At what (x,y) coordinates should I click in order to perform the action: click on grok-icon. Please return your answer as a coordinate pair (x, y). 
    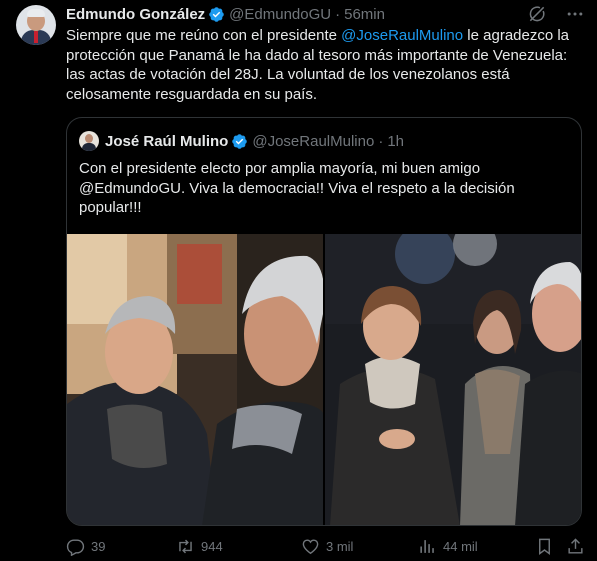
    Looking at the image, I should click on (537, 14).